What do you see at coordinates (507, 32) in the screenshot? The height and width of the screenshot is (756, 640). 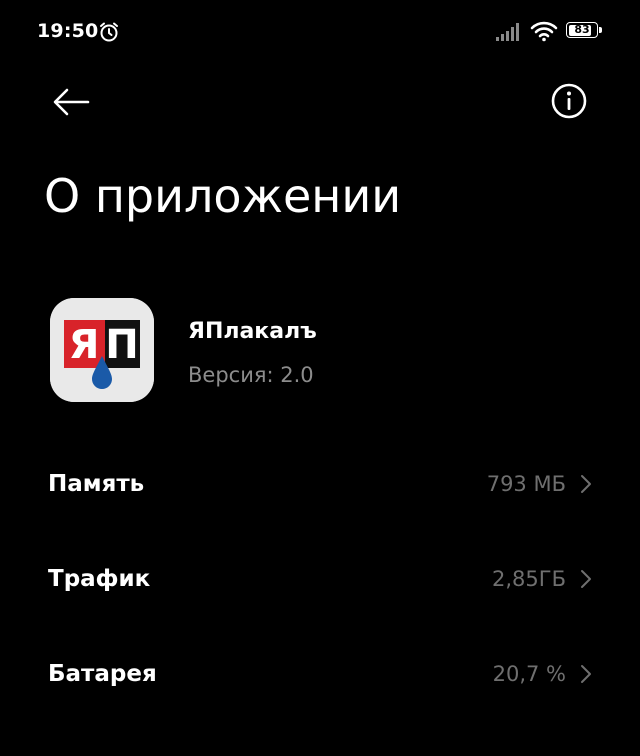 I see `cellular-signal-icon` at bounding box center [507, 32].